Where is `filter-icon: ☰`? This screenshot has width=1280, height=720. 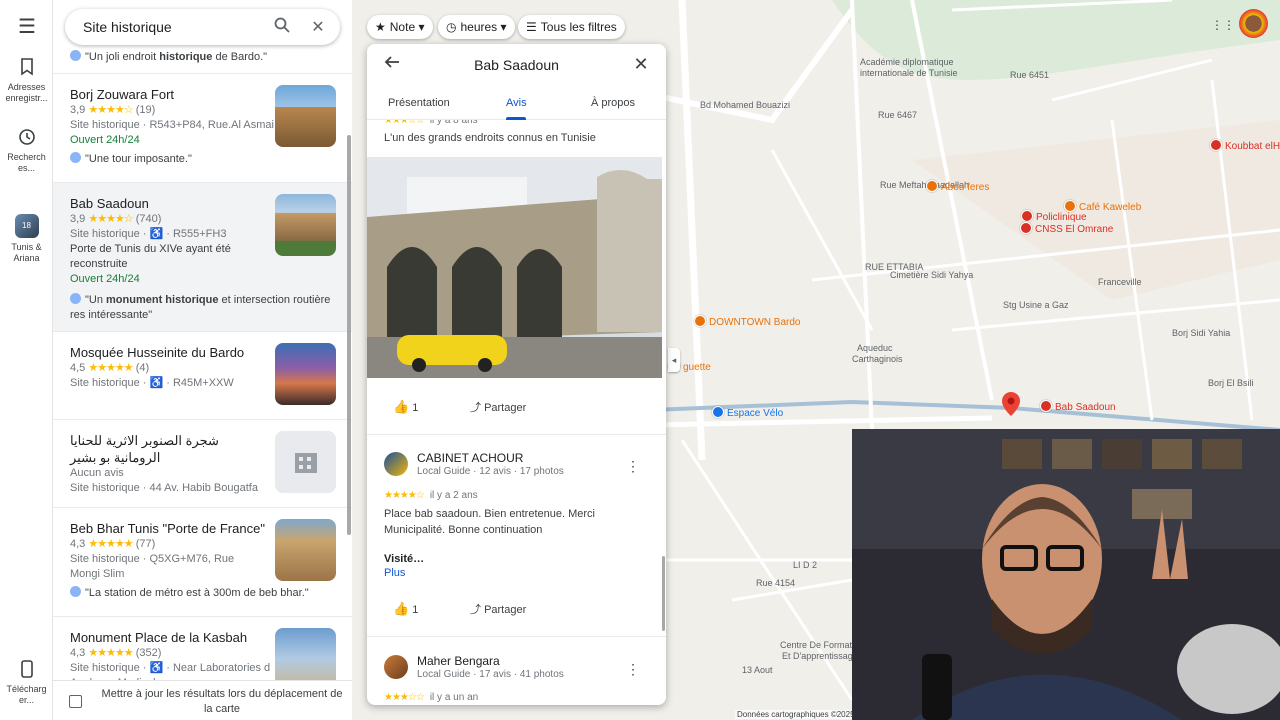 filter-icon: ☰ is located at coordinates (531, 27).